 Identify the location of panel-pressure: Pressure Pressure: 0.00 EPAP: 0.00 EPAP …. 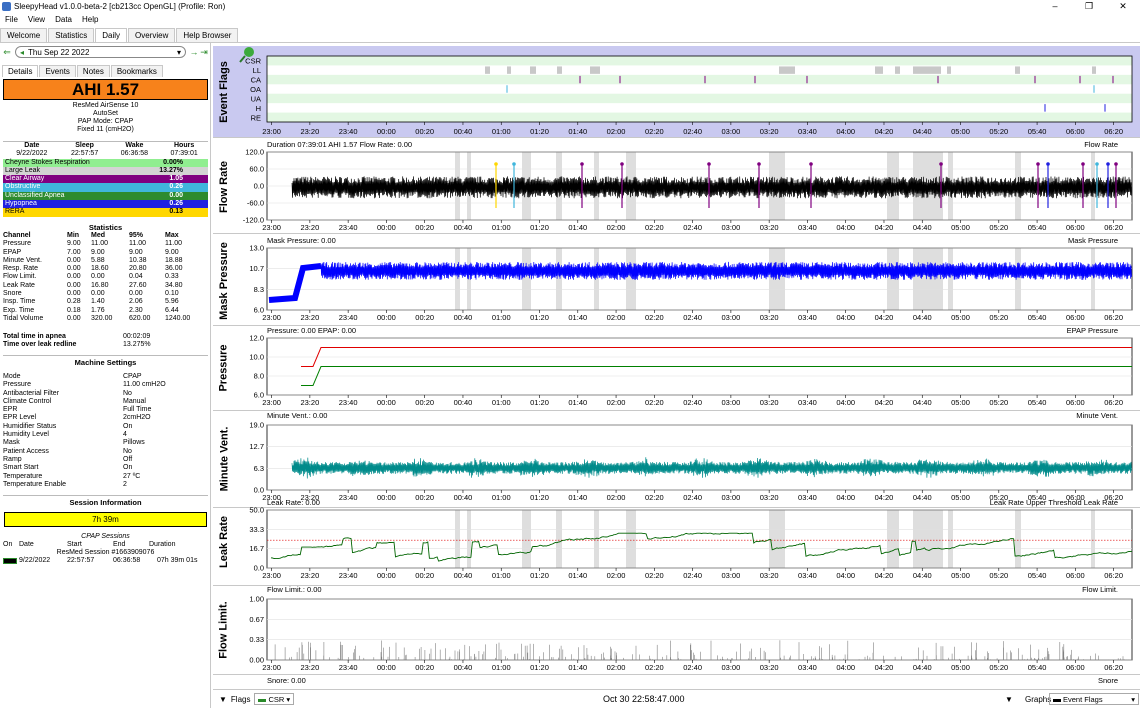
(676, 368).